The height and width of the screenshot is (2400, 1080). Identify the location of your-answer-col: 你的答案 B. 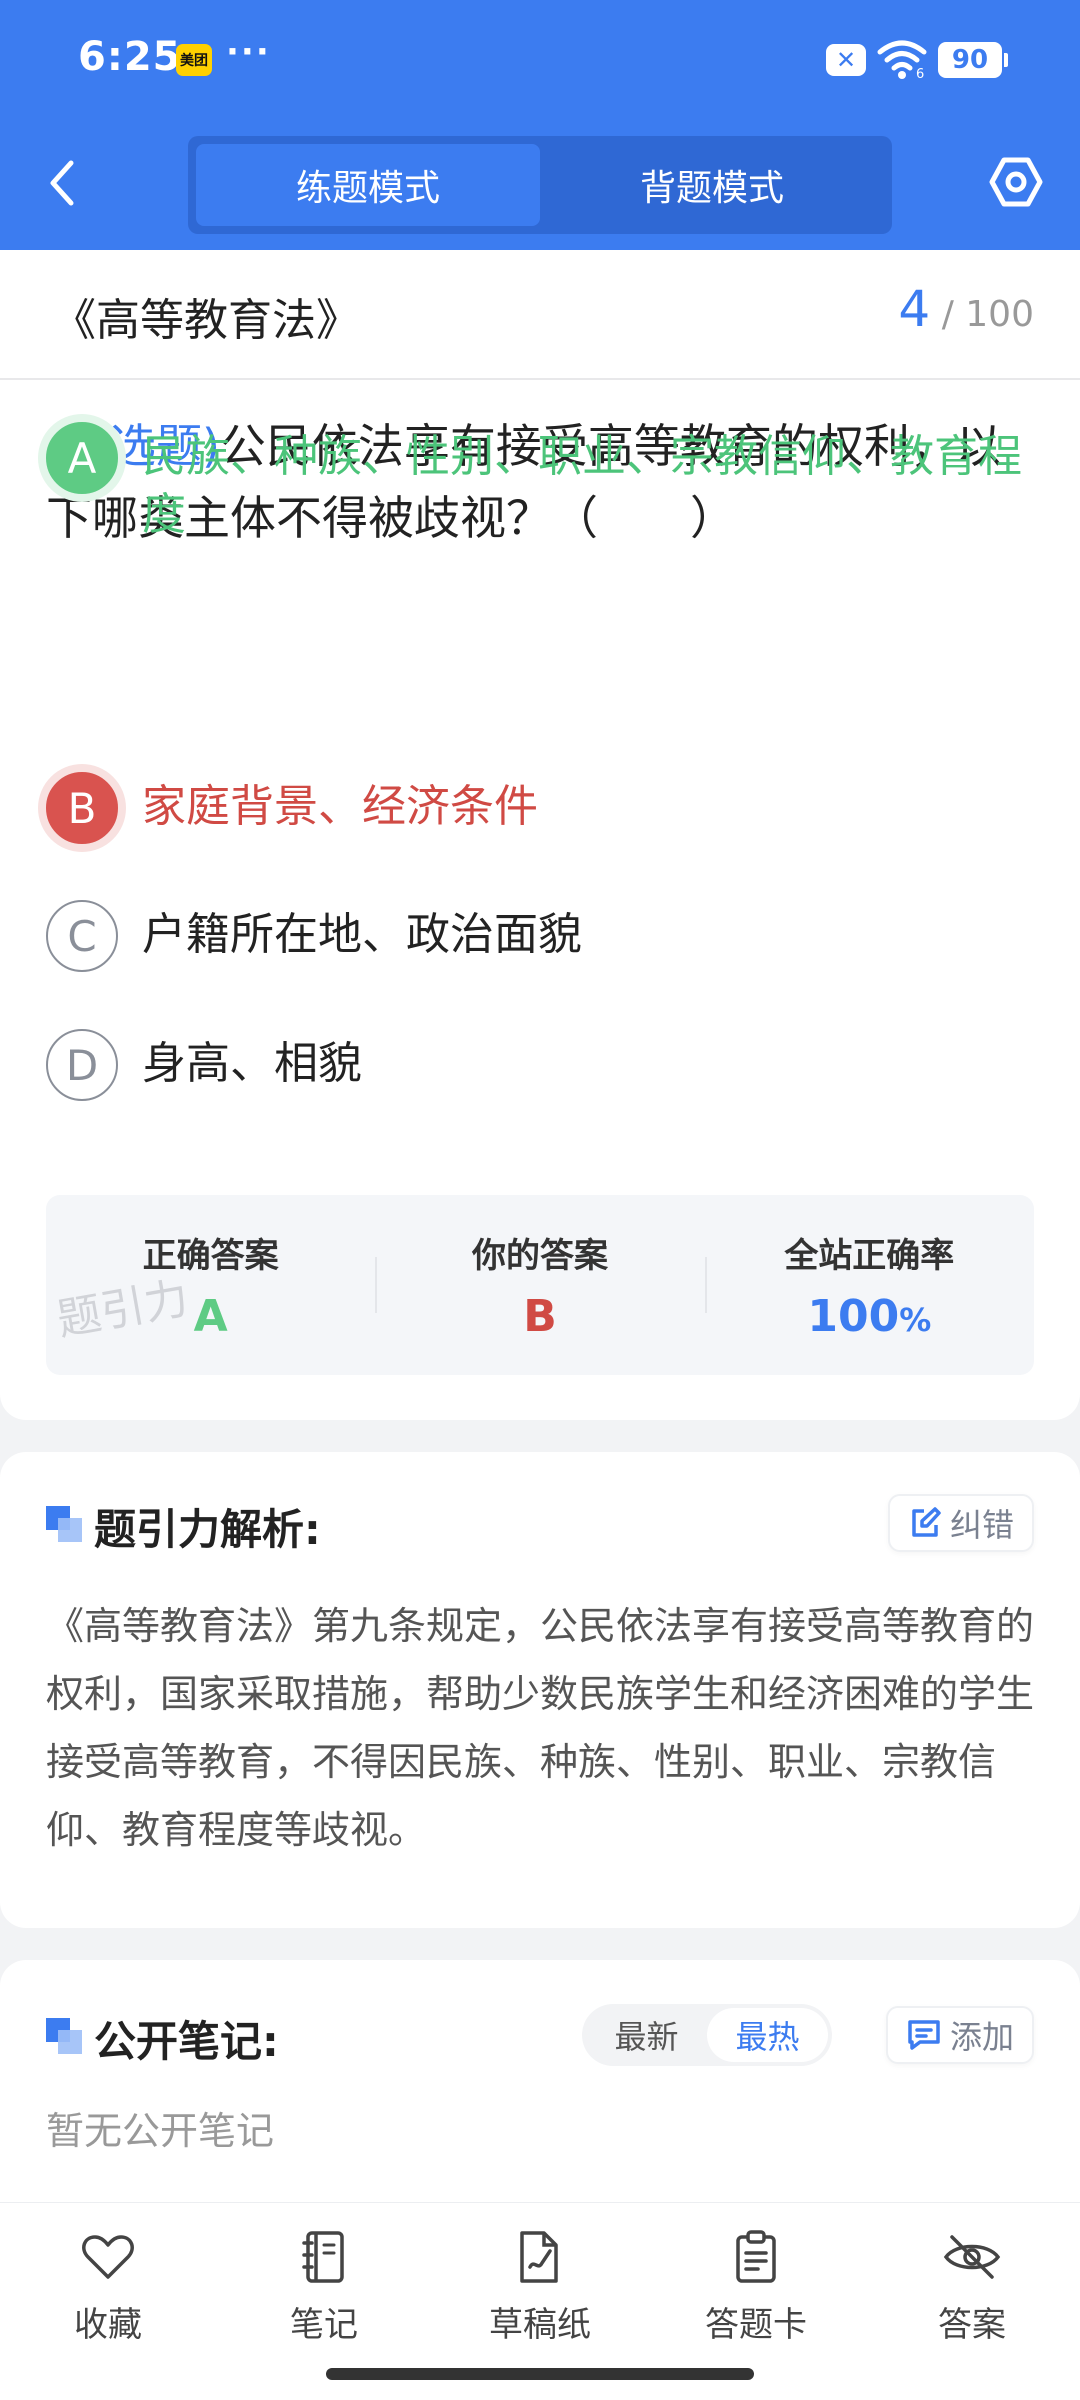
(539, 1285).